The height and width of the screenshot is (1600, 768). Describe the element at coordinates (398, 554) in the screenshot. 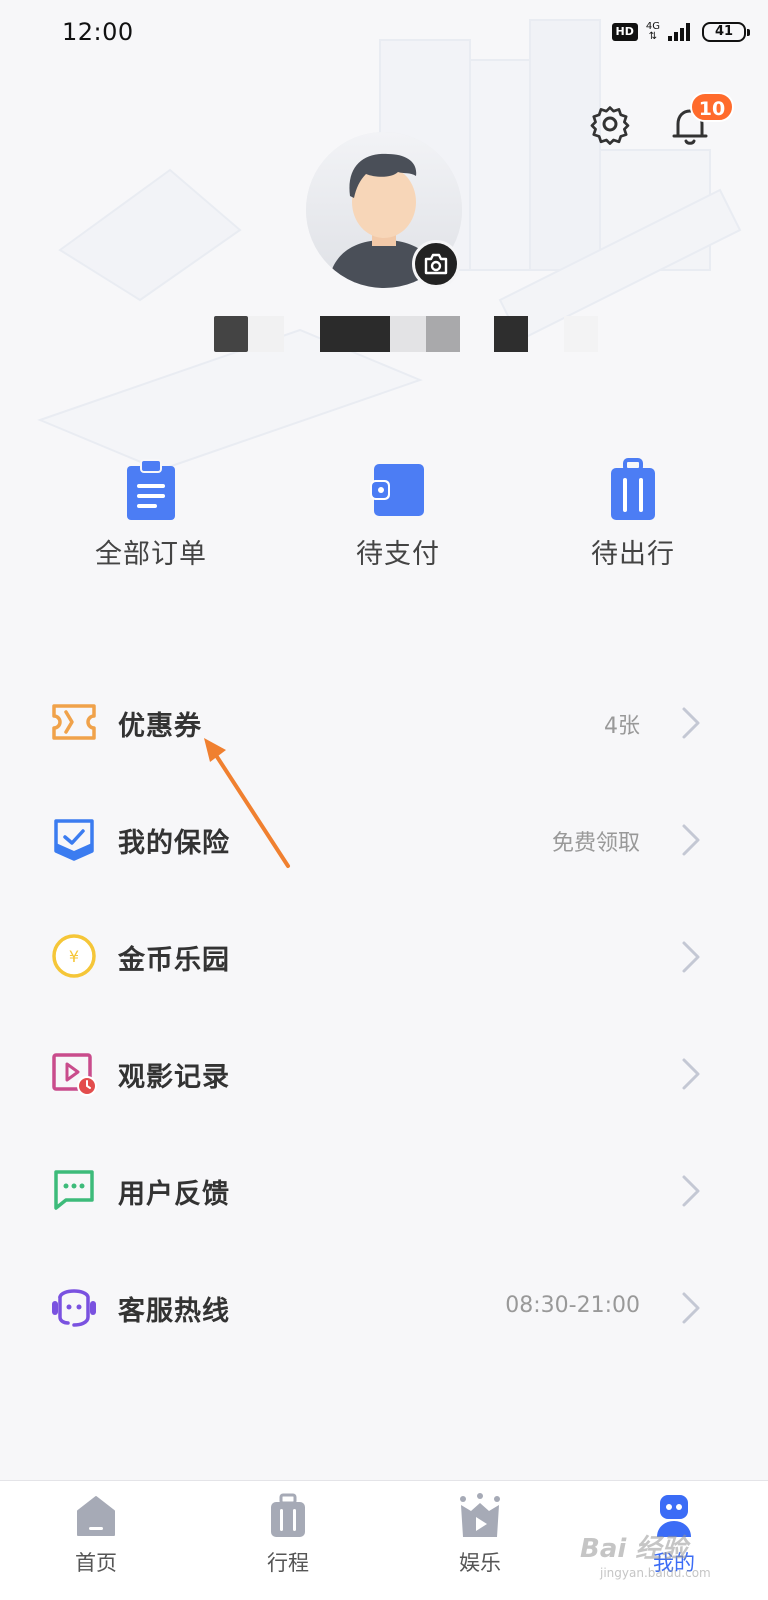

I see `pending-payment-label: 待支付` at that location.